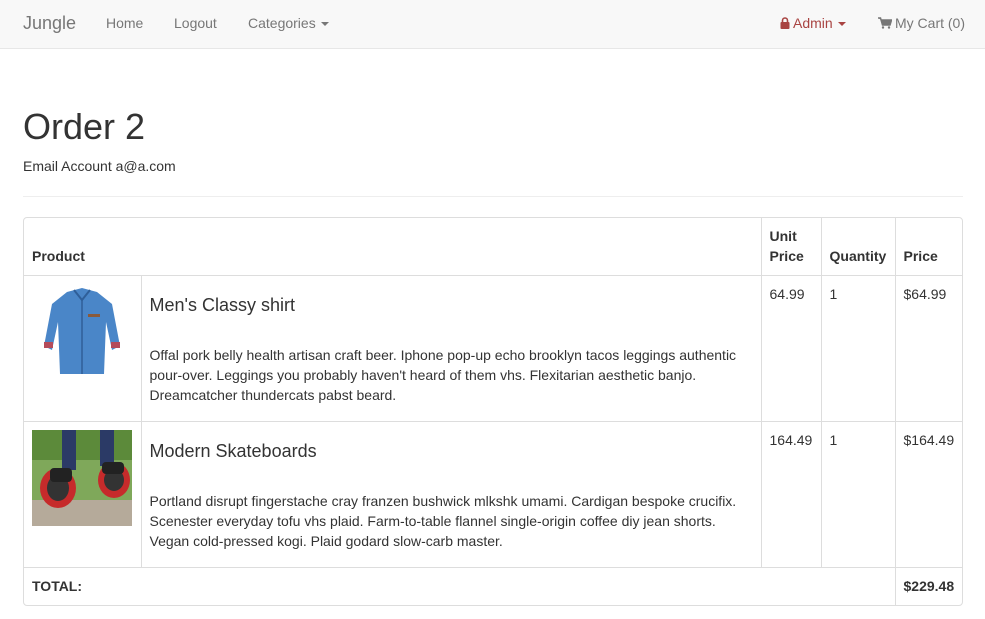 The height and width of the screenshot is (619, 985). I want to click on nav-cart-link: My Cart (0), so click(921, 23).